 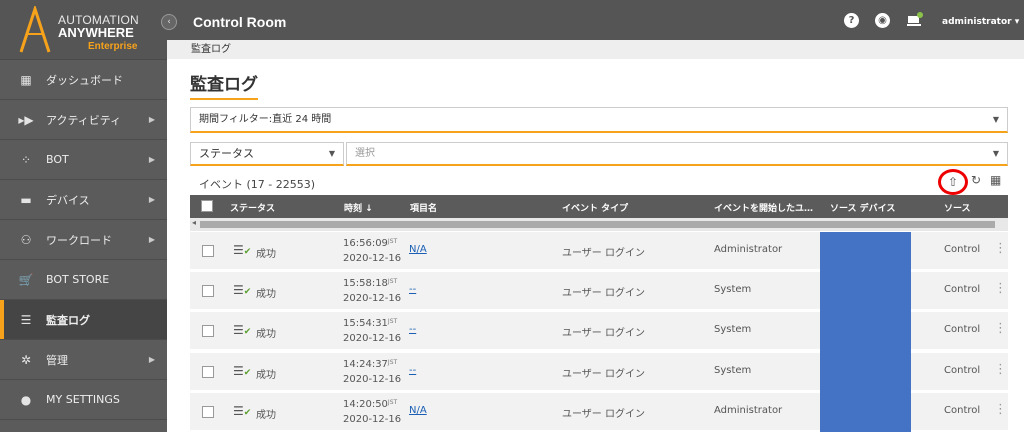 What do you see at coordinates (83, 240) in the screenshot?
I see `sidebar-item-workload: ⚇ ワークロード ▶` at bounding box center [83, 240].